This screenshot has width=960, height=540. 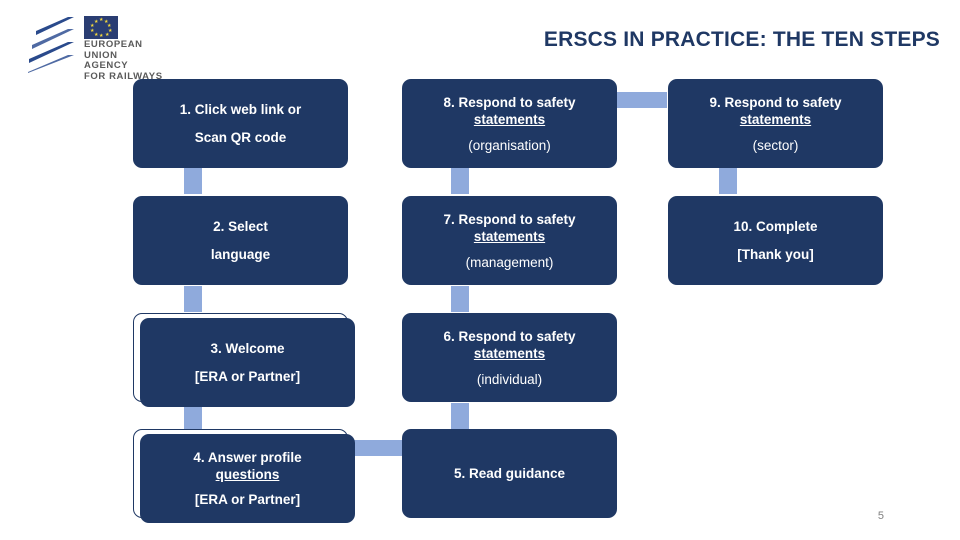 I want to click on step-5-box: 5. Read guidance, so click(x=509, y=473).